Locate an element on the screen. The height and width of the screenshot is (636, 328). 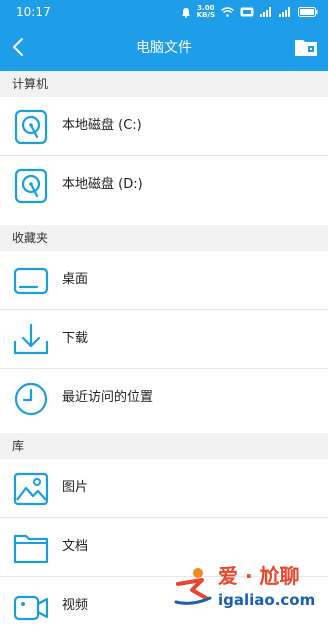
list-item-downloads: 下载 is located at coordinates (164, 339).